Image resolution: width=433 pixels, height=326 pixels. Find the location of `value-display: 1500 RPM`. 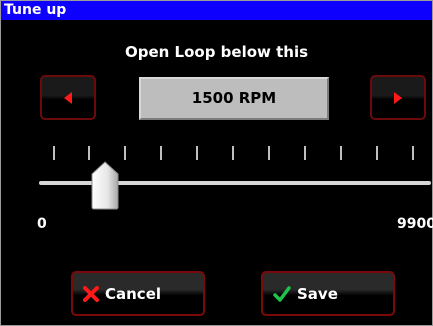

value-display: 1500 RPM is located at coordinates (234, 98).